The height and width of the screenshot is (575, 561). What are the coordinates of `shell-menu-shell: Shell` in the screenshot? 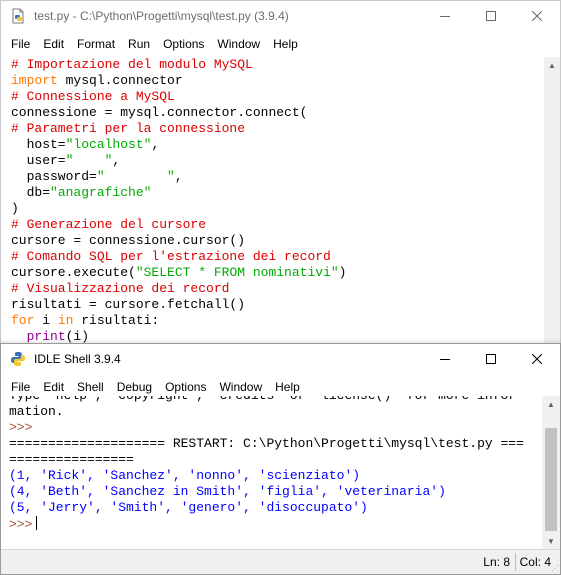 It's located at (89, 387).